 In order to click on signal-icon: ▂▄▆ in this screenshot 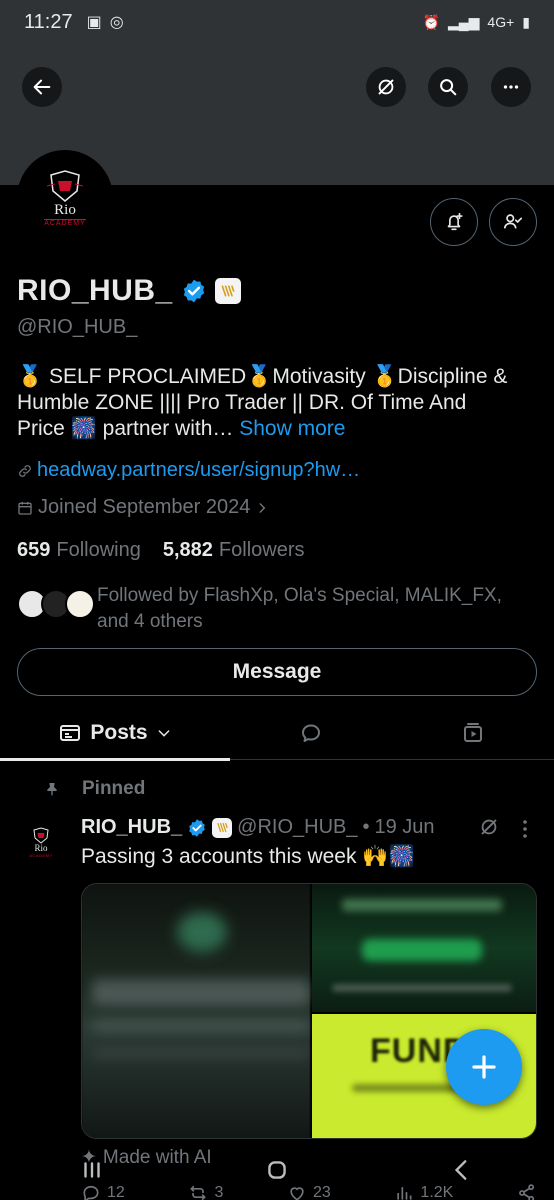, I will do `click(463, 21)`.